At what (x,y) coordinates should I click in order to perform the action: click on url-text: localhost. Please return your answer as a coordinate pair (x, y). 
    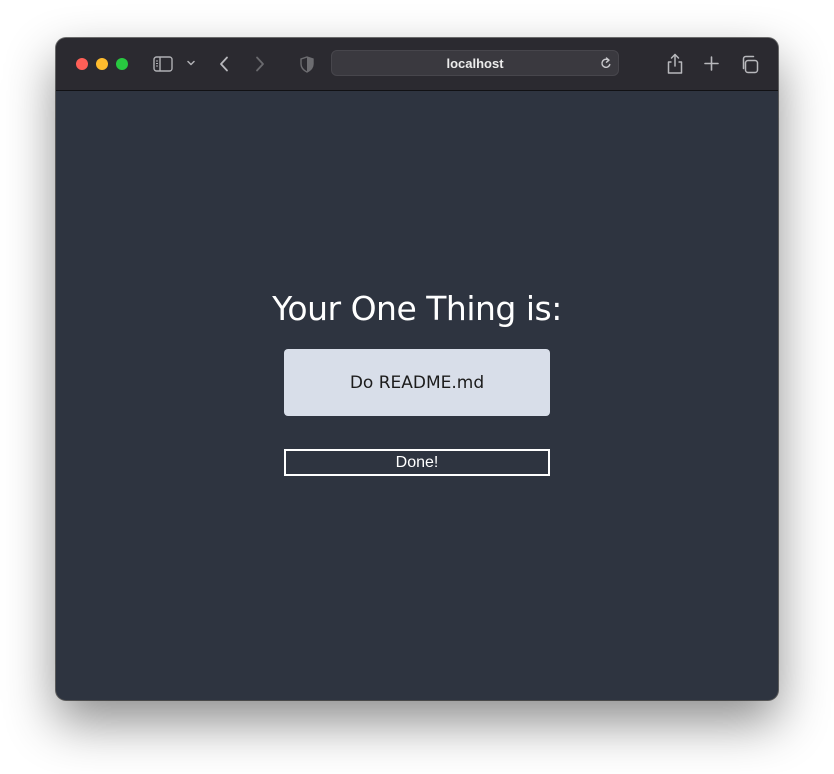
    Looking at the image, I should click on (475, 63).